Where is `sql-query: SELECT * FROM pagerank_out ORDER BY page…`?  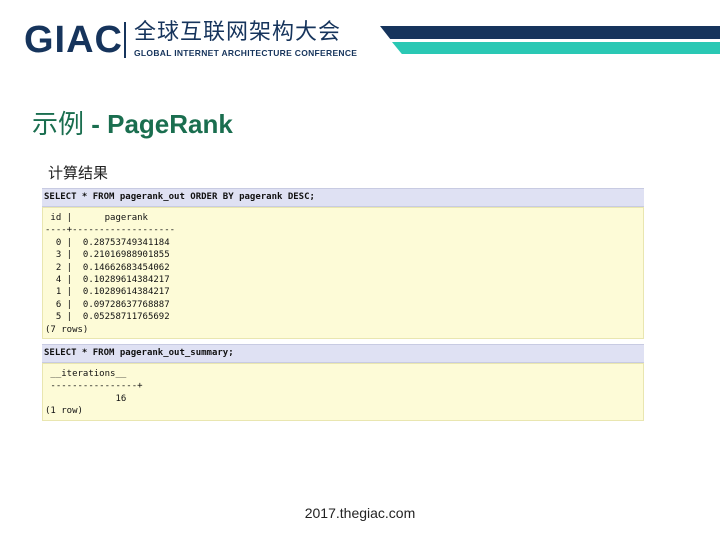
sql-query: SELECT * FROM pagerank_out ORDER BY page… is located at coordinates (343, 197).